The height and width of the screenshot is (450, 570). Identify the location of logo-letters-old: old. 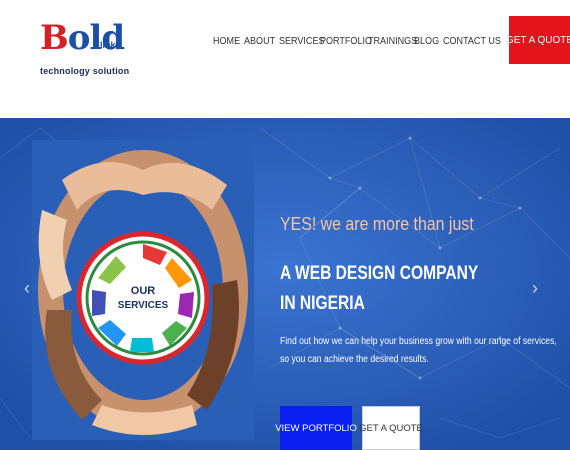
(96, 38).